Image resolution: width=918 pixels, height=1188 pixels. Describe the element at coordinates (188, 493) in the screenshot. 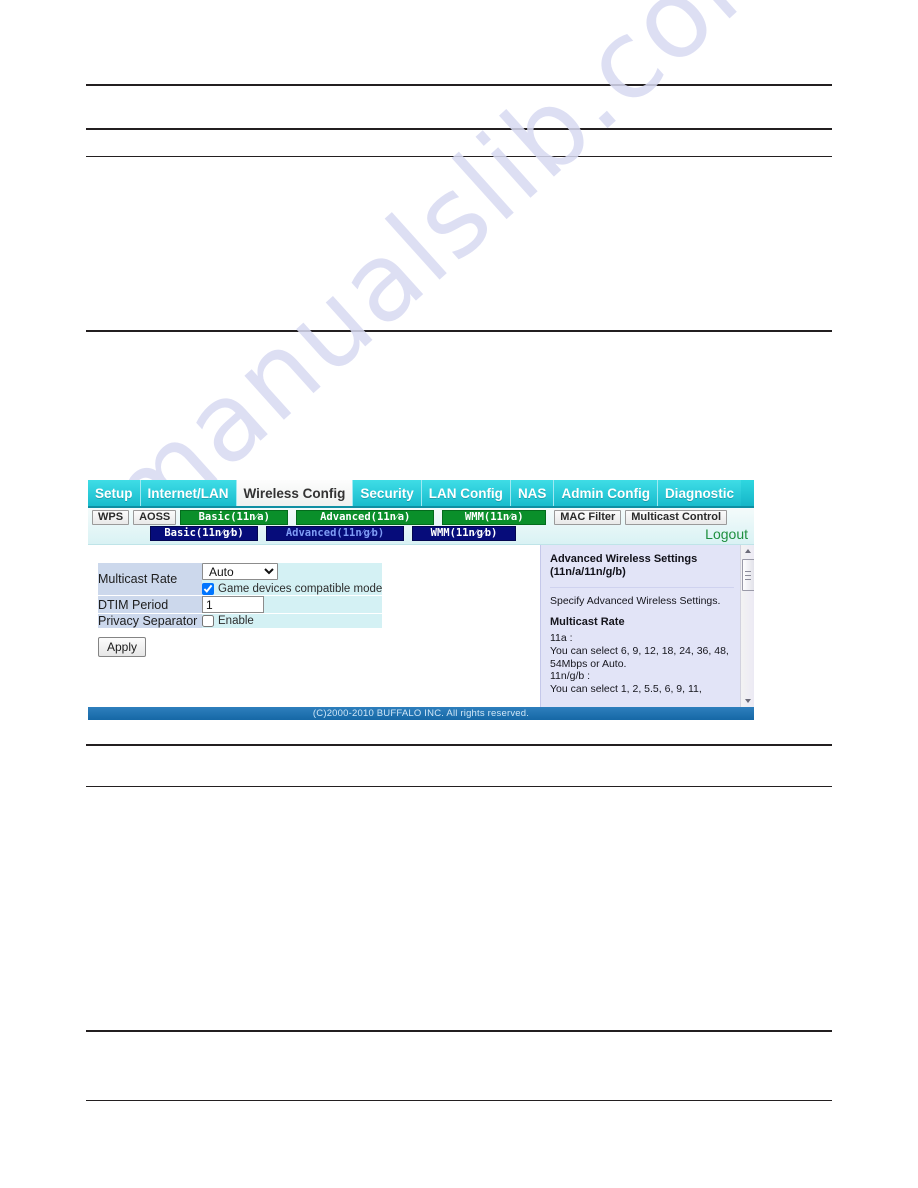

I see `nav-tab-internet-lan: Internet/LAN` at that location.